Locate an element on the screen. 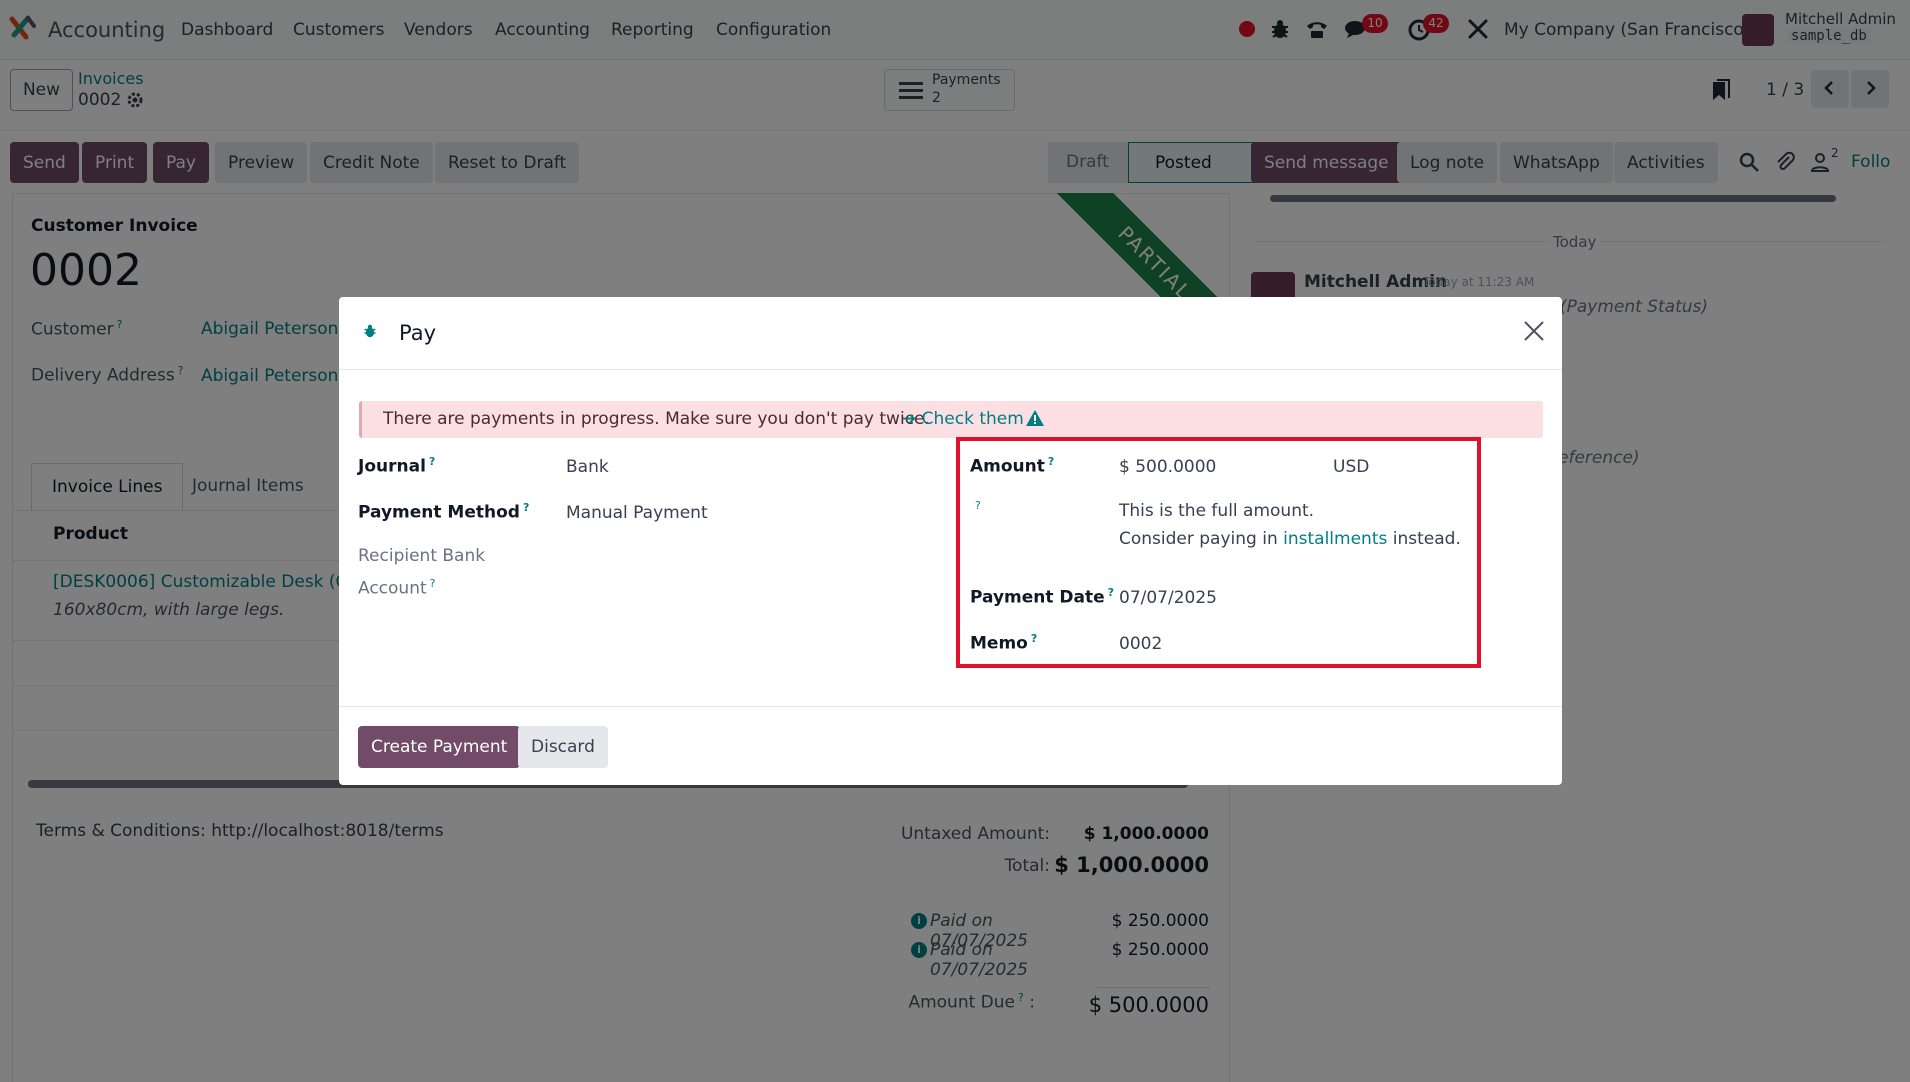  payment-method-field: Manual Payment is located at coordinates (637, 513).